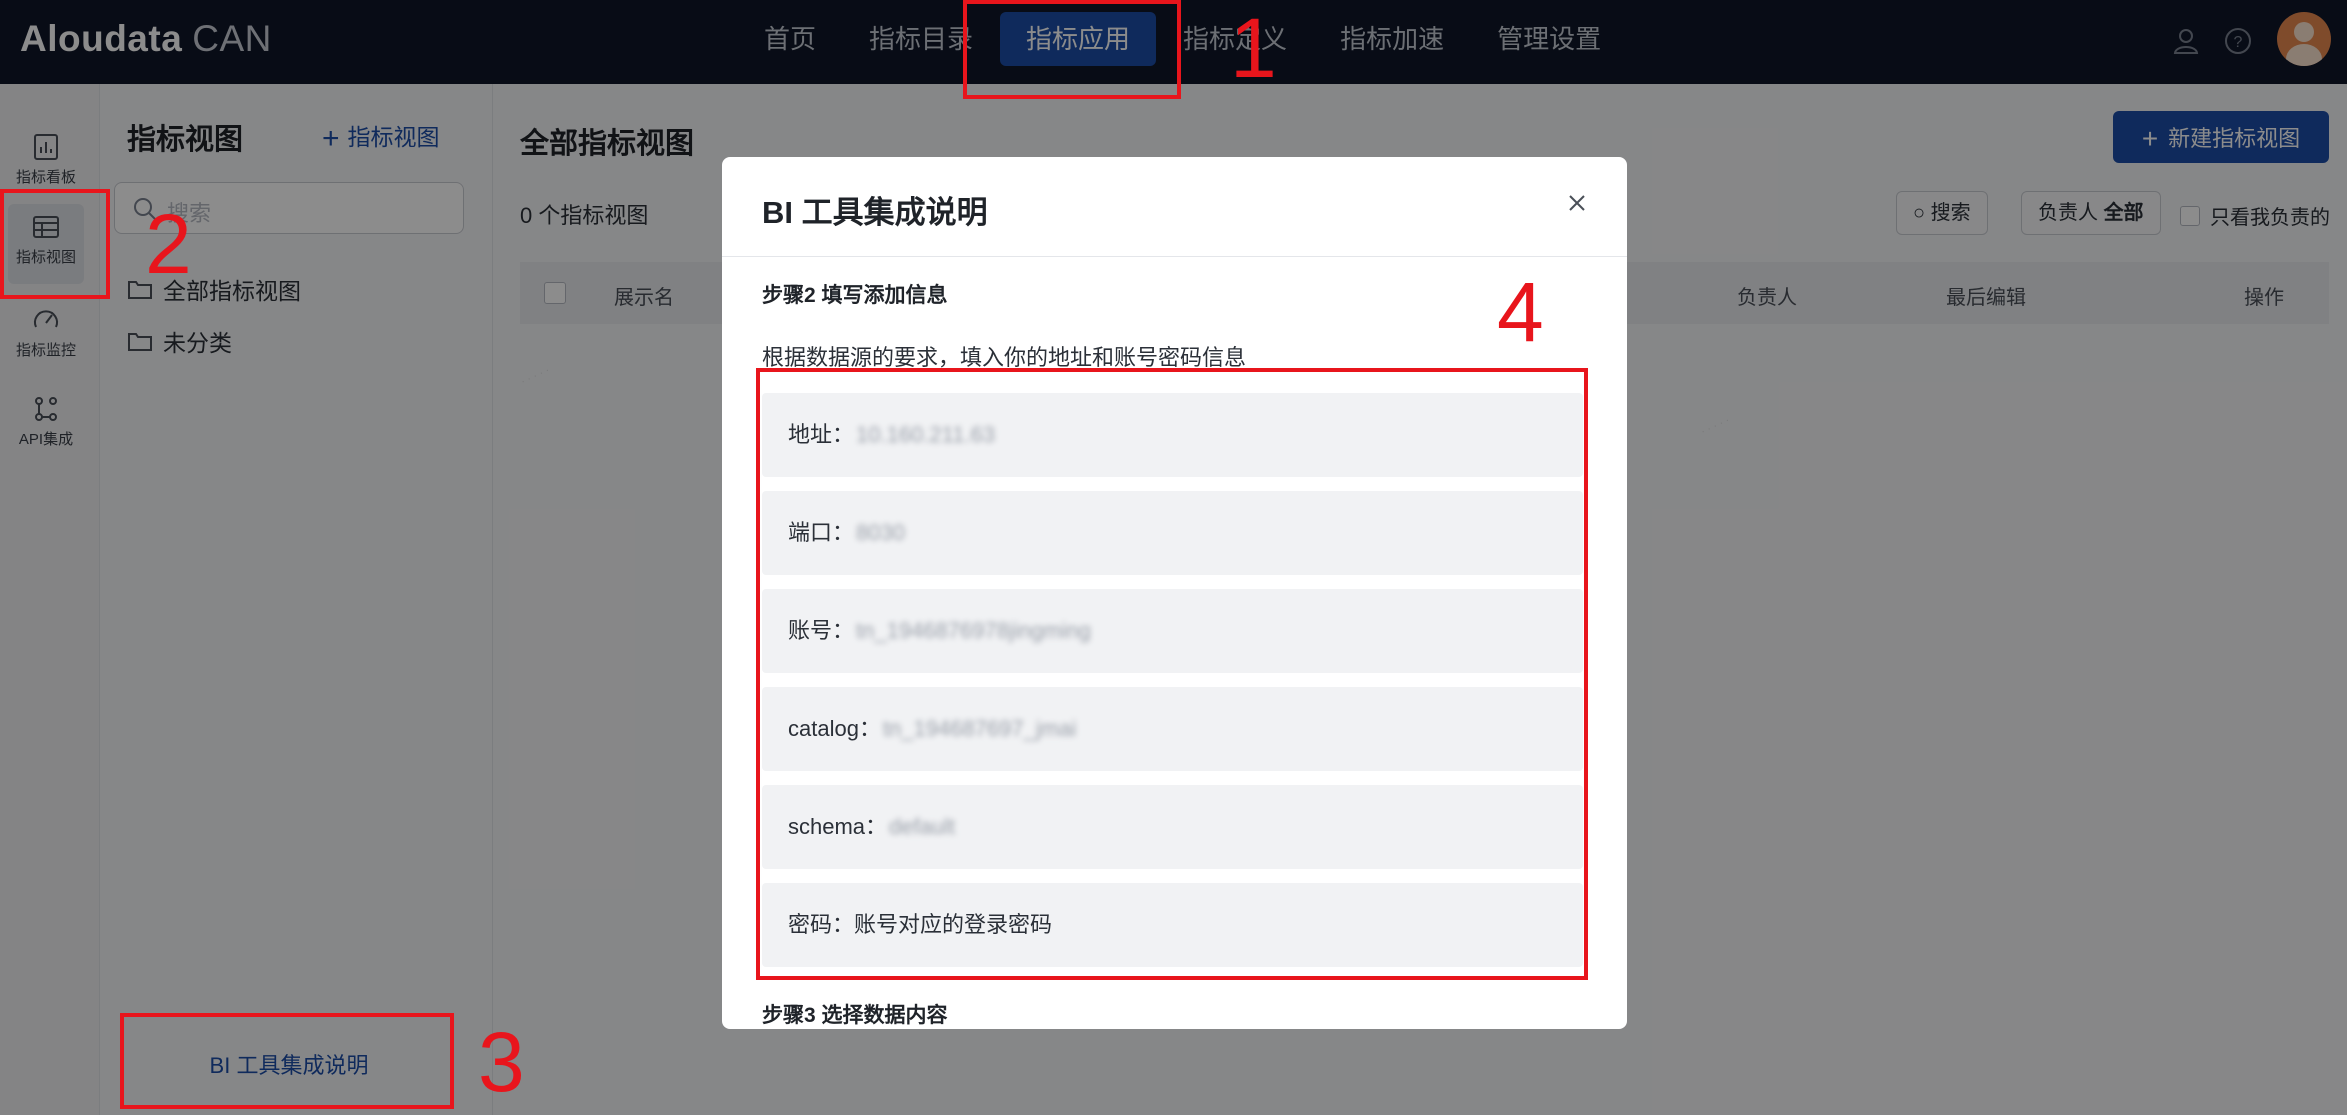  Describe the element at coordinates (1520, 312) in the screenshot. I see `annotation-number-4: 4` at that location.